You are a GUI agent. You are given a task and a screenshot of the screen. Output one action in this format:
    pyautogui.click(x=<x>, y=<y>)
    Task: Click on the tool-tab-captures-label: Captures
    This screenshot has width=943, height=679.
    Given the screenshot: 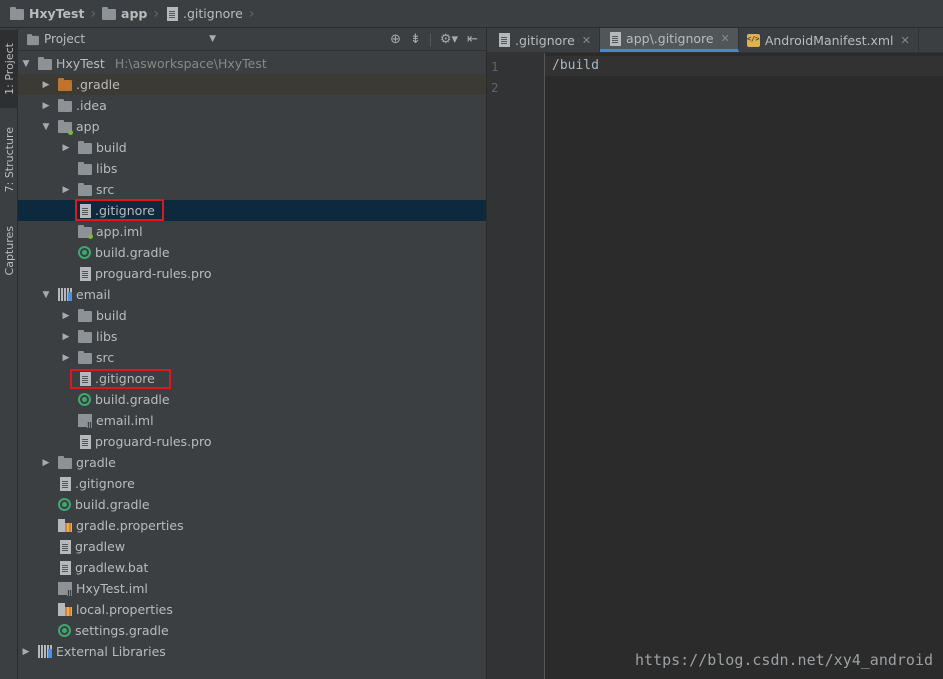 What is the action you would take?
    pyautogui.click(x=9, y=251)
    